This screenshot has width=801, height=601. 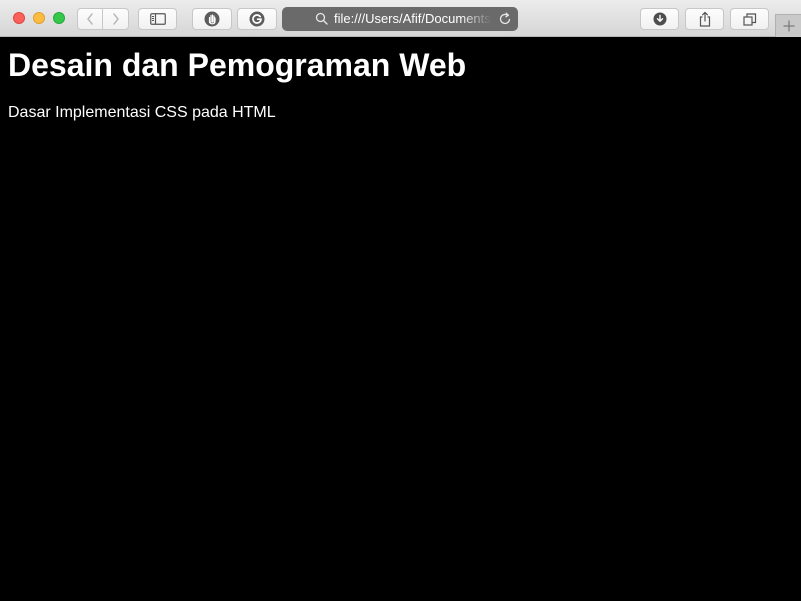 What do you see at coordinates (59, 18) in the screenshot?
I see `window-zoom-button` at bounding box center [59, 18].